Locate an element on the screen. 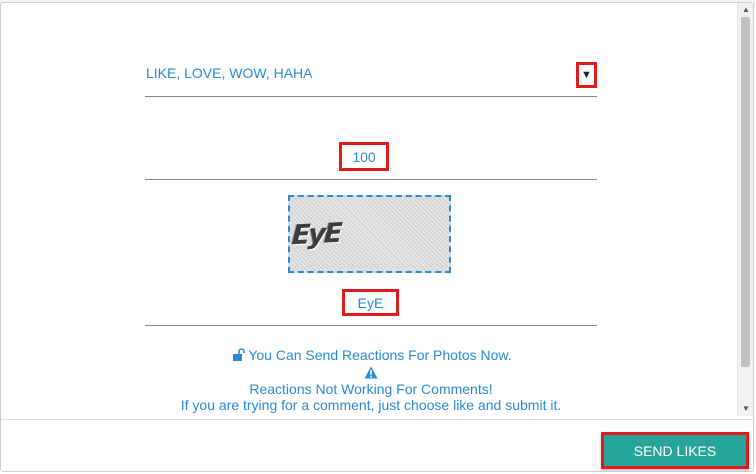  reaction-select-value: LIKE, LOVE, WOW, HAHA is located at coordinates (229, 73).